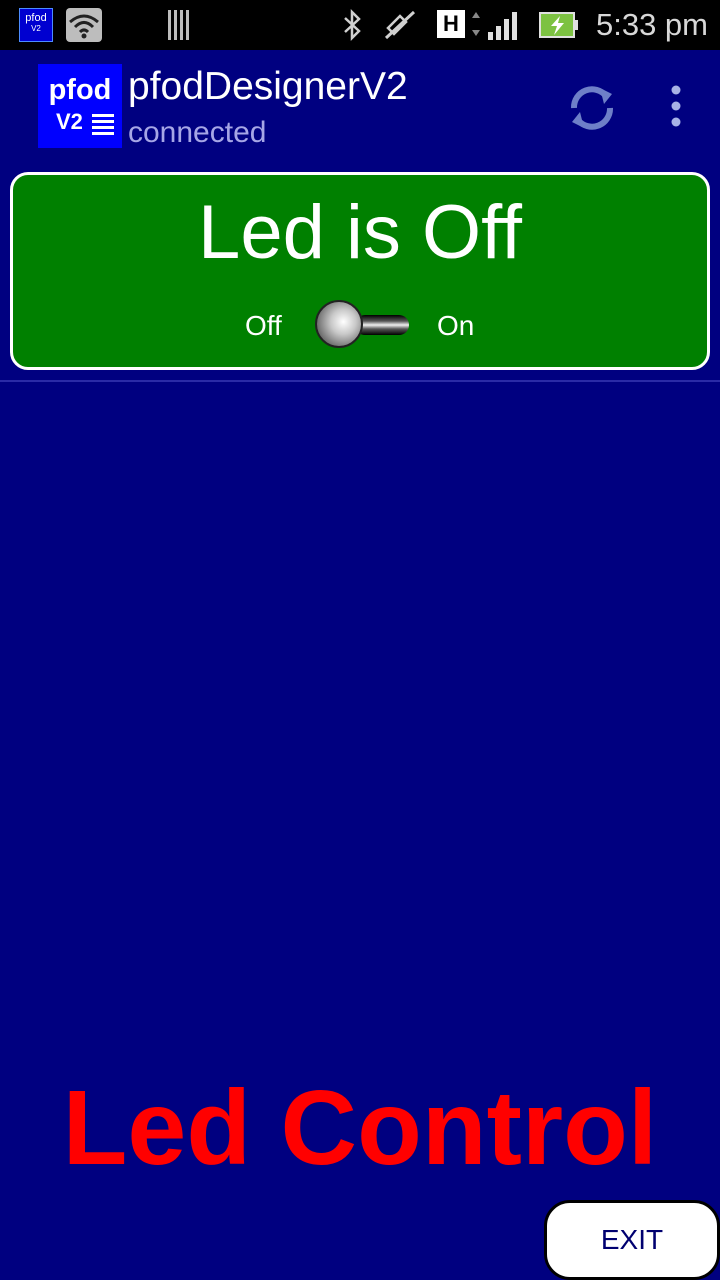  I want to click on toggle-row: Off On, so click(360, 327).